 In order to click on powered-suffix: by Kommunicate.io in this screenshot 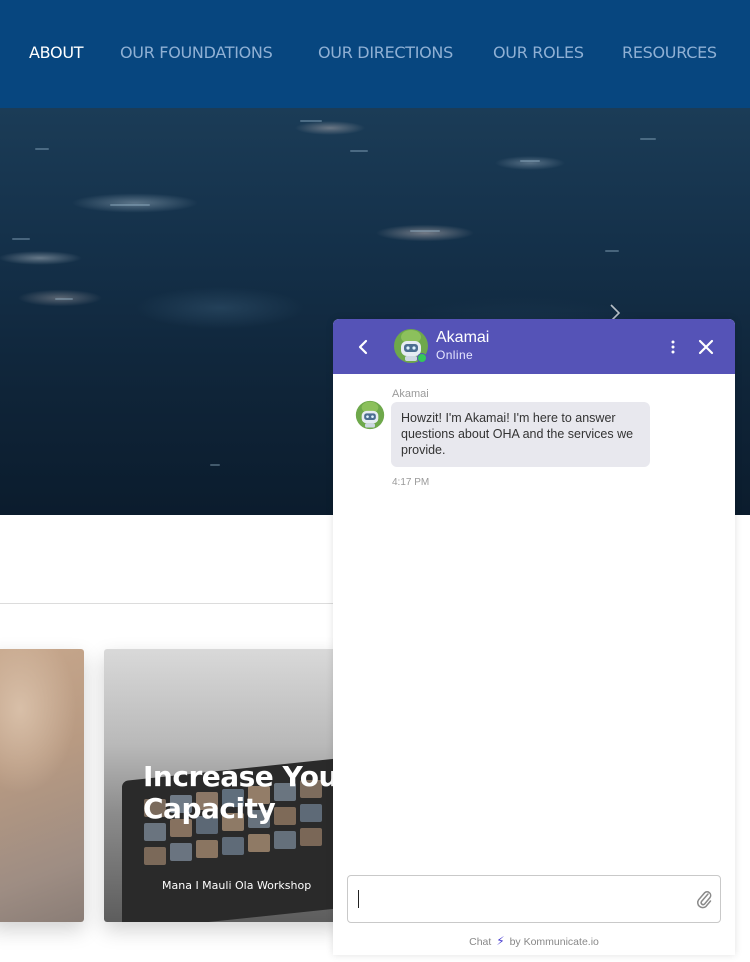, I will do `click(554, 942)`.